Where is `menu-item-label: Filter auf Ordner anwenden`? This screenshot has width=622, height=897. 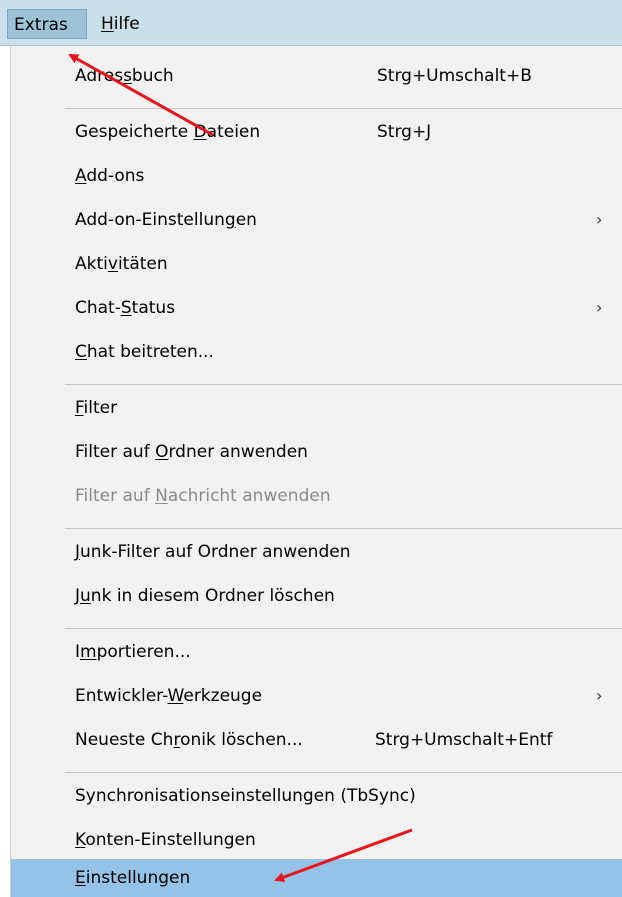
menu-item-label: Filter auf Ordner anwenden is located at coordinates (191, 452).